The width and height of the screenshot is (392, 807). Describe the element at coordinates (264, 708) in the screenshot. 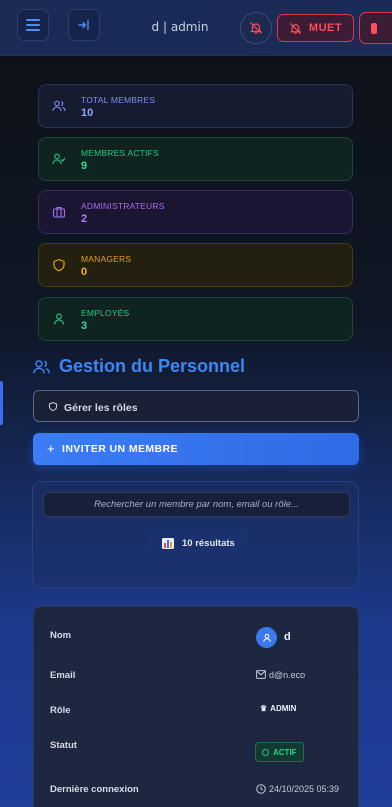

I see `crown-icon: ♛` at that location.